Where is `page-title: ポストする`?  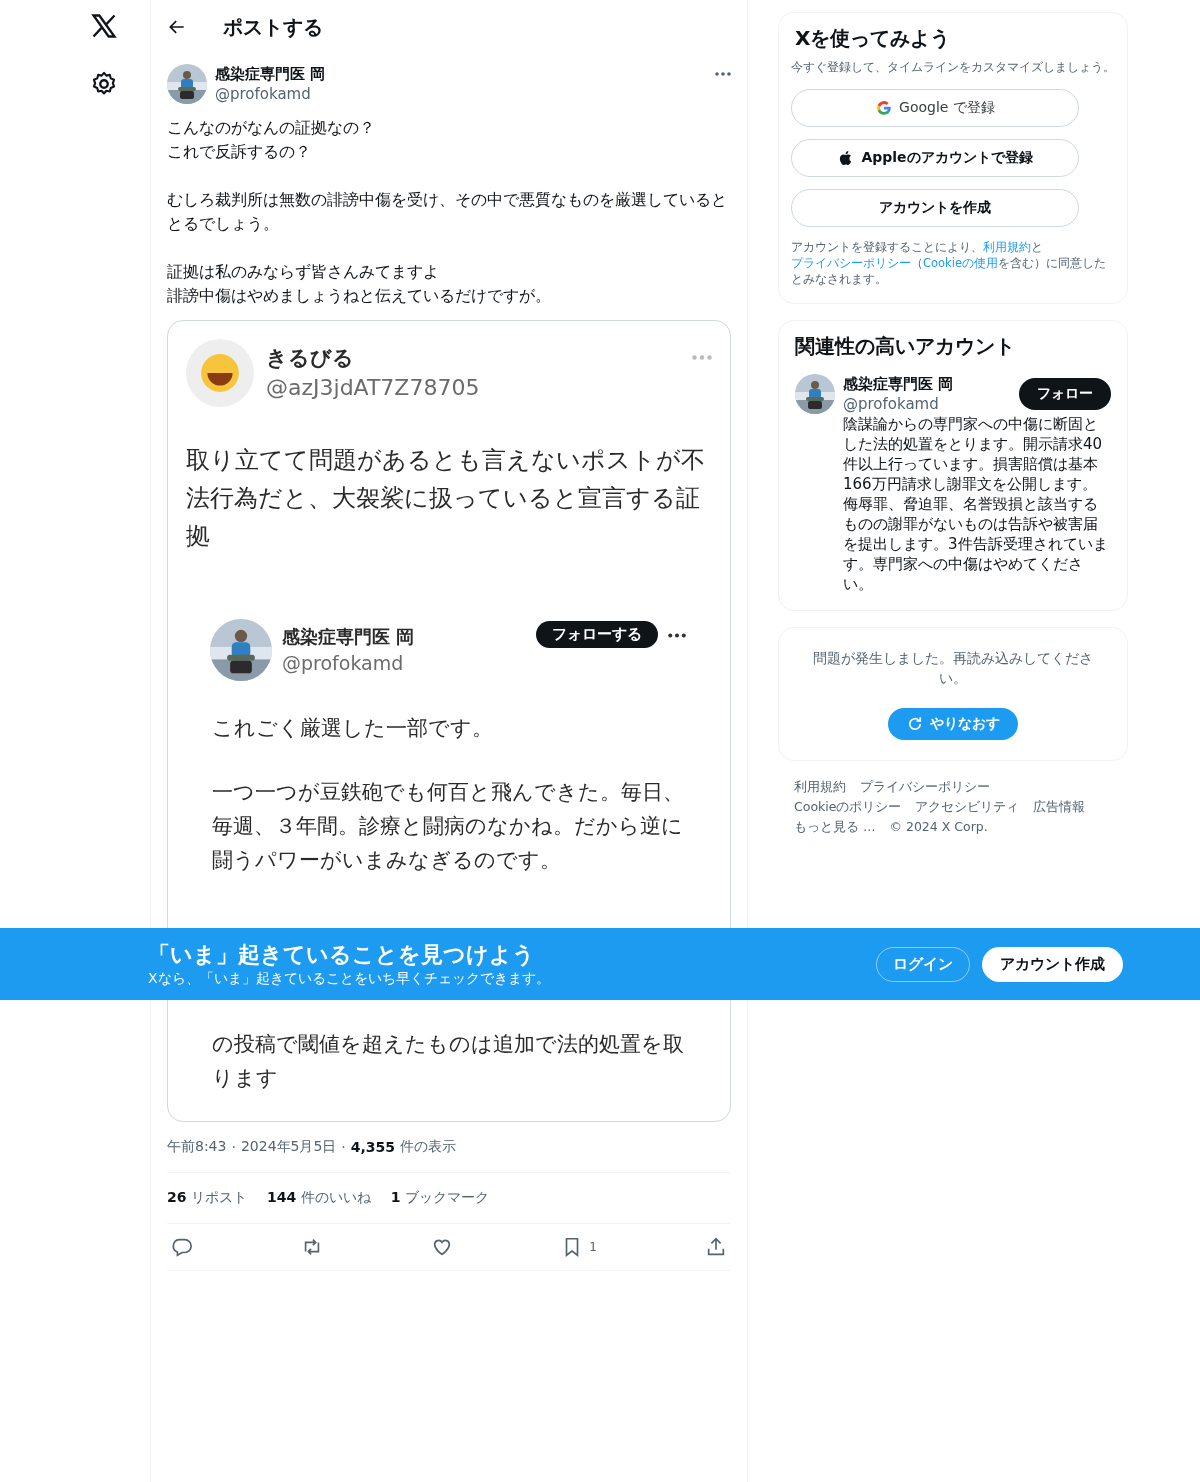 page-title: ポストする is located at coordinates (273, 27).